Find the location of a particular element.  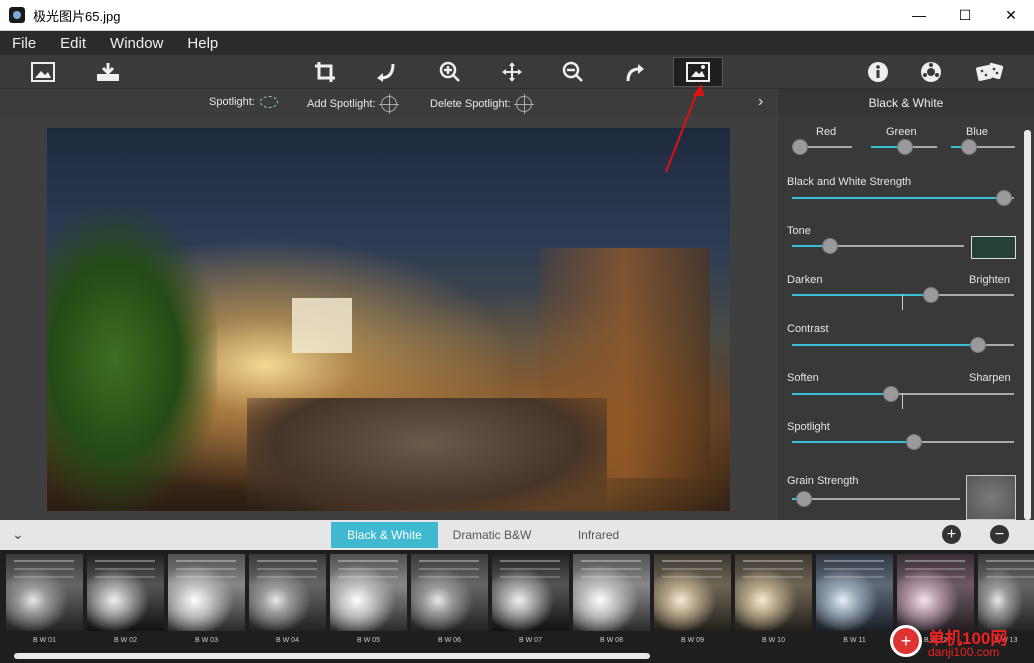

photo-rug is located at coordinates (427, 454).